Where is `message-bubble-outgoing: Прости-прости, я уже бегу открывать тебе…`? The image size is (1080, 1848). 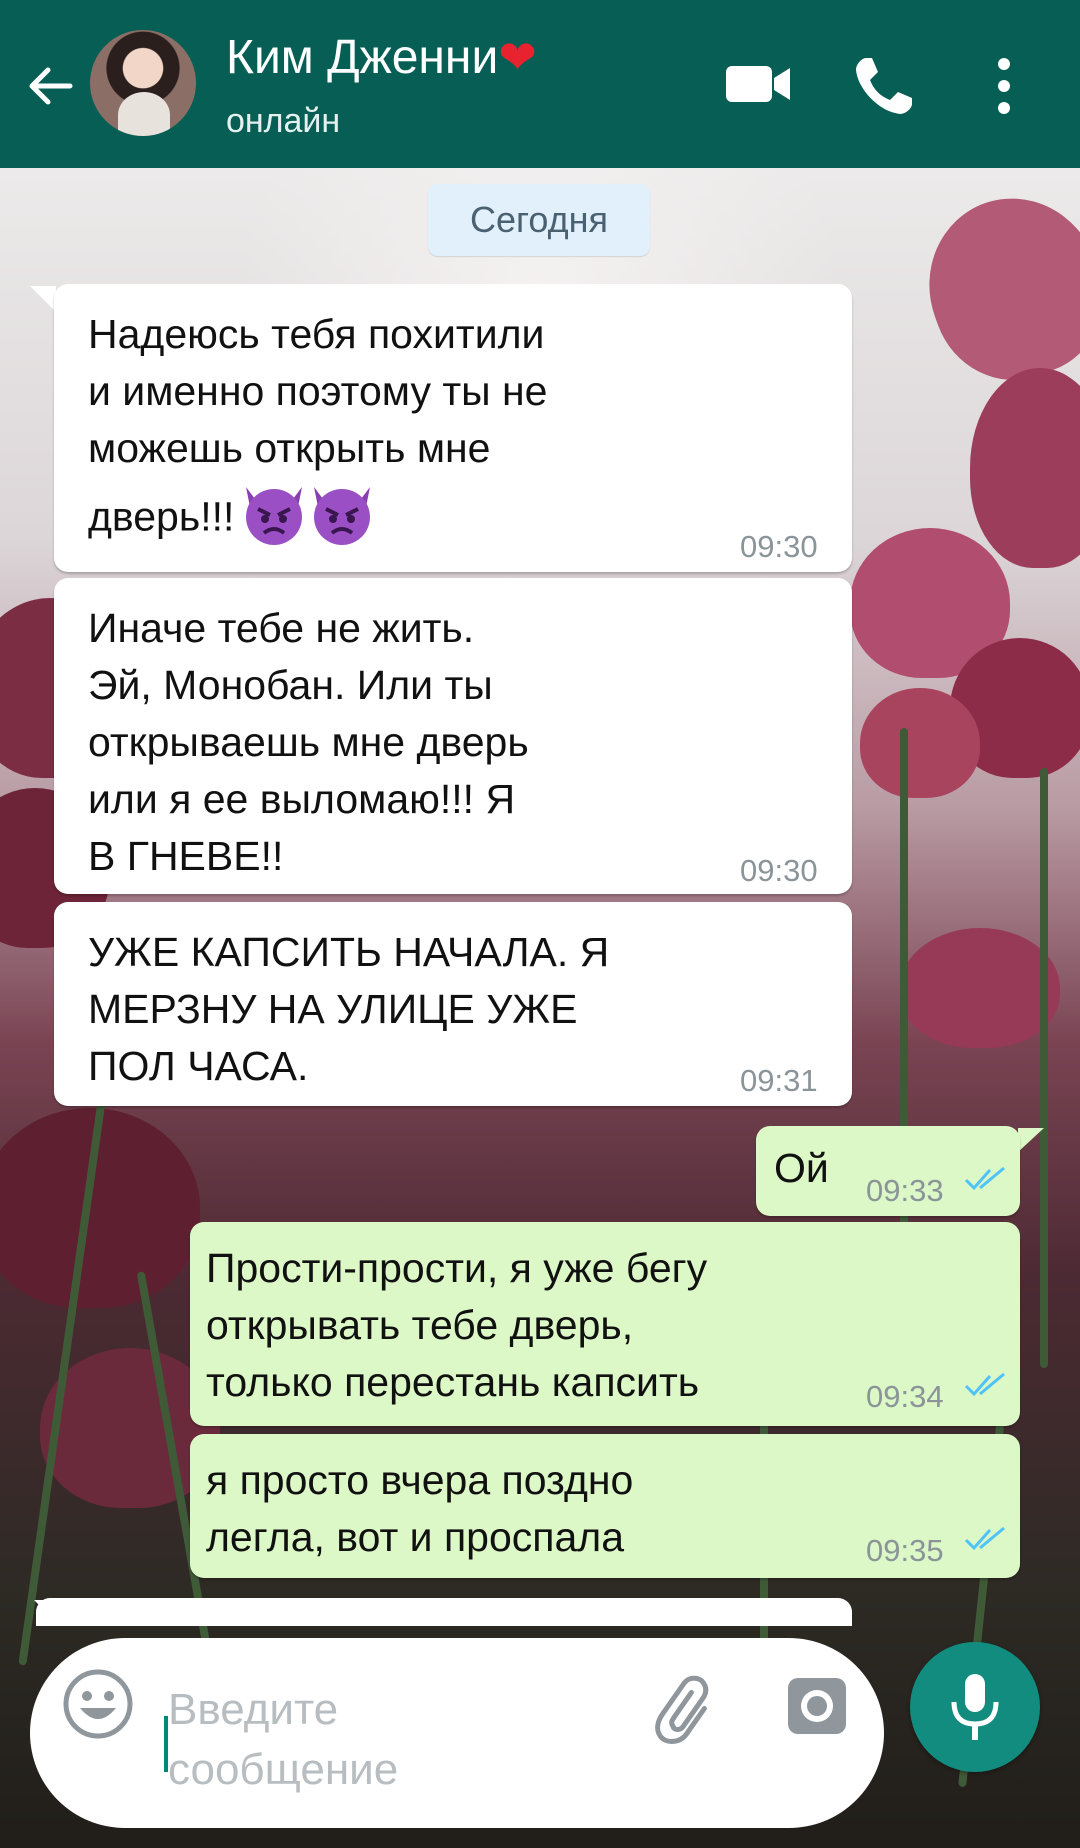 message-bubble-outgoing: Прости-прости, я уже бегу открывать тебе… is located at coordinates (605, 1324).